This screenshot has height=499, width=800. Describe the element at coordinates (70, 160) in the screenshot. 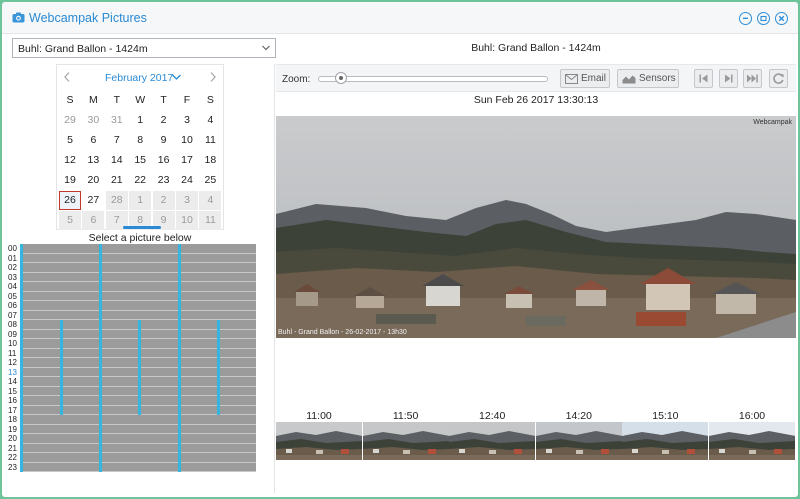

I see `calendar-day: 12` at that location.